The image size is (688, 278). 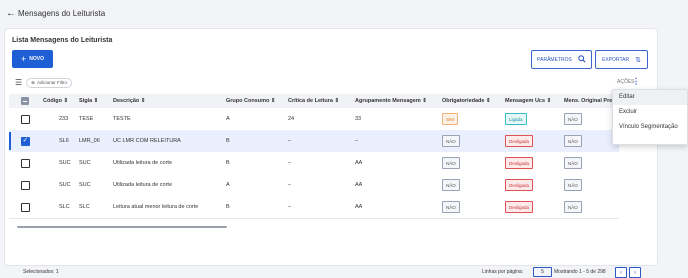 What do you see at coordinates (314, 119) in the screenshot?
I see `table-row: 233 TESE TESTE A 24 33 SIM Ligada NÃO` at bounding box center [314, 119].